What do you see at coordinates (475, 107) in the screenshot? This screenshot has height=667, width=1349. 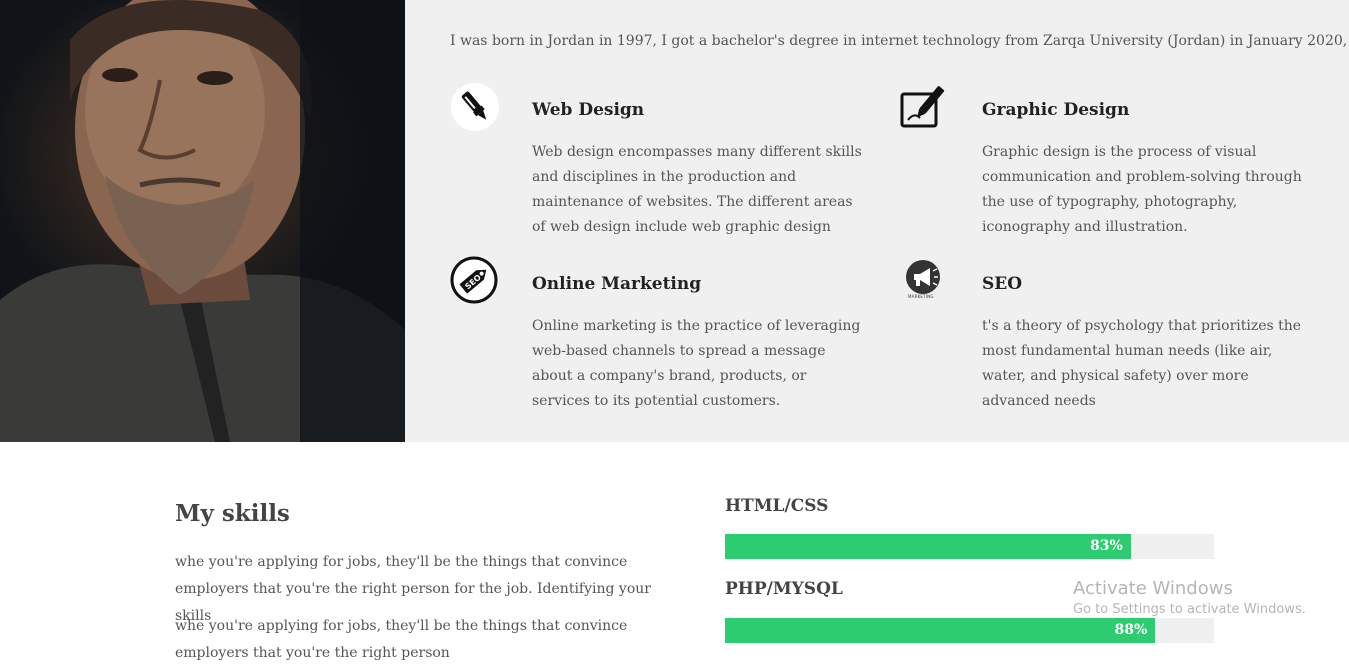 I see `marker-icon` at bounding box center [475, 107].